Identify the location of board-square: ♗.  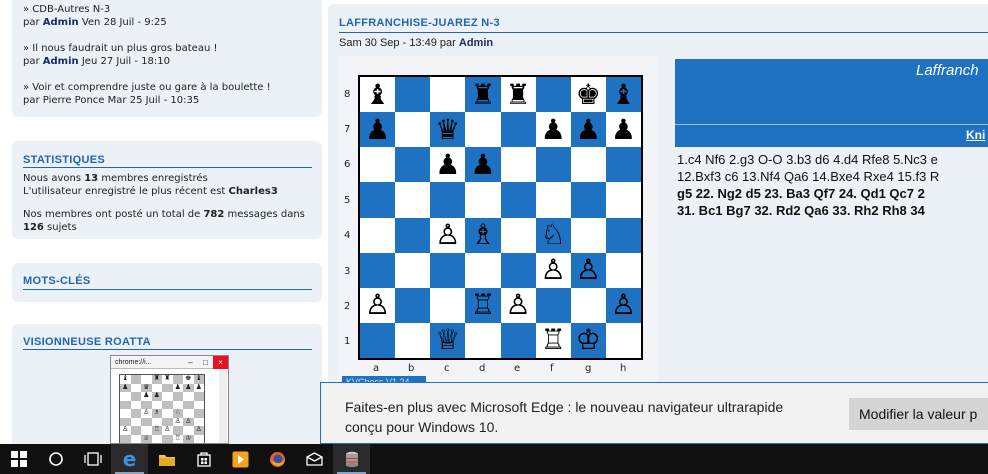
(483, 235).